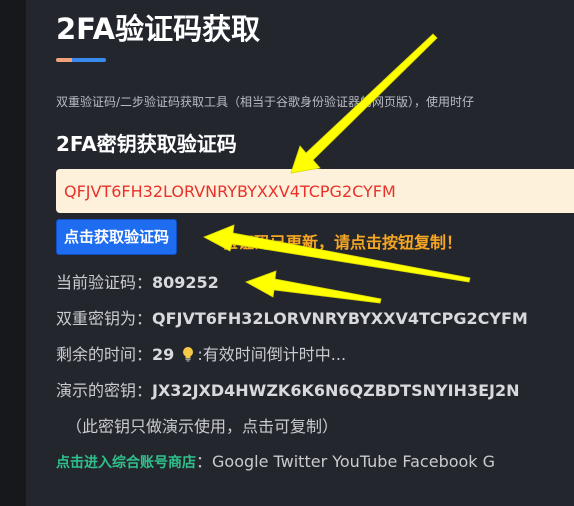 The image size is (574, 506). What do you see at coordinates (188, 354) in the screenshot?
I see `lightbulb-icon` at bounding box center [188, 354].